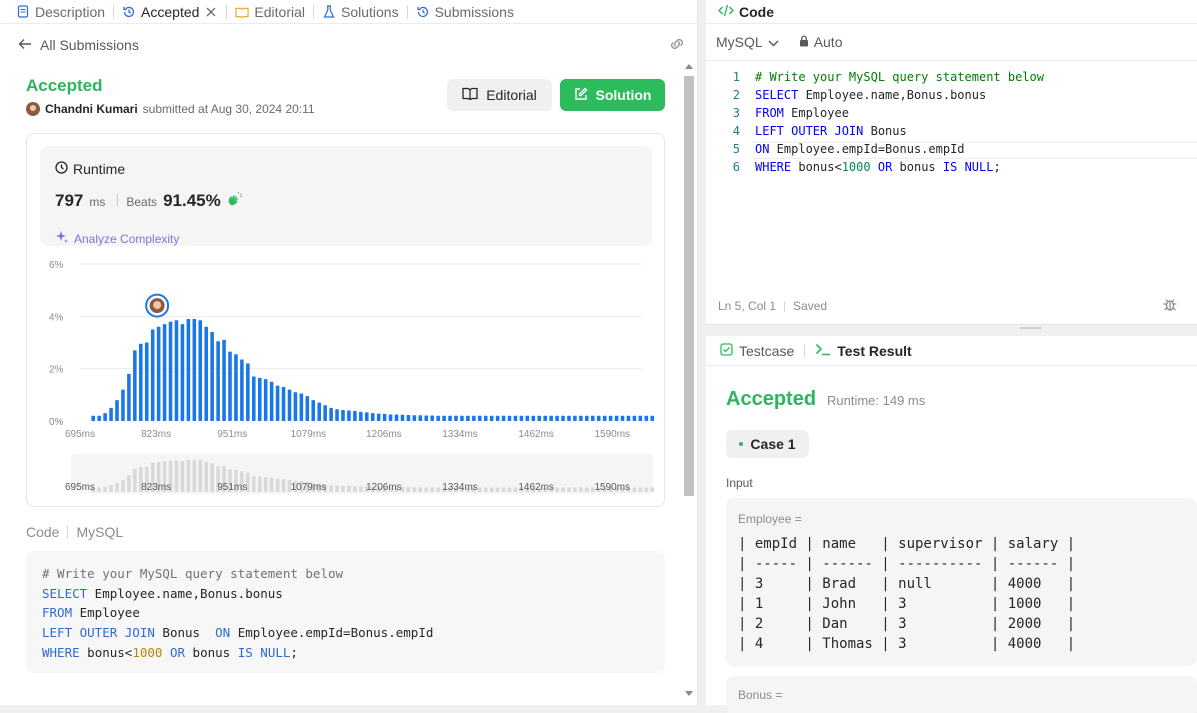  Describe the element at coordinates (689, 693) in the screenshot. I see `scroll-down-arrow` at that location.